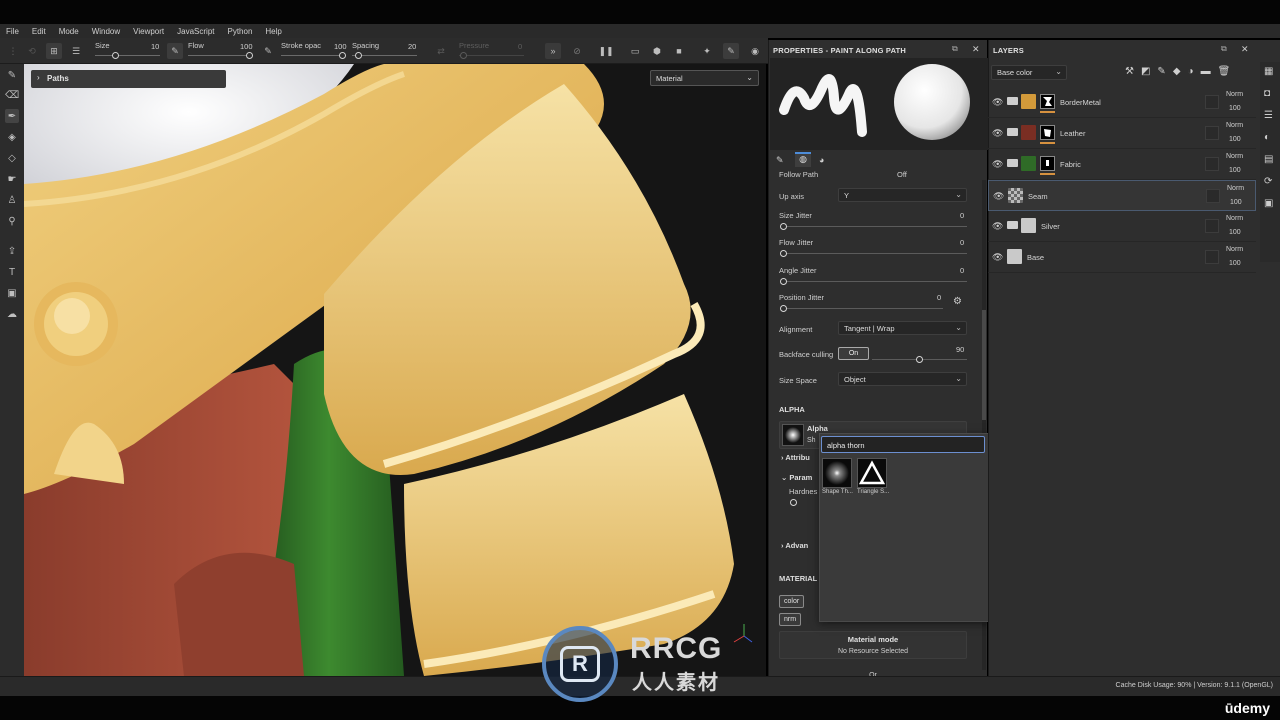  Describe the element at coordinates (1267, 137) in the screenshot. I see `display-settings-dock-icon: ◐` at that location.